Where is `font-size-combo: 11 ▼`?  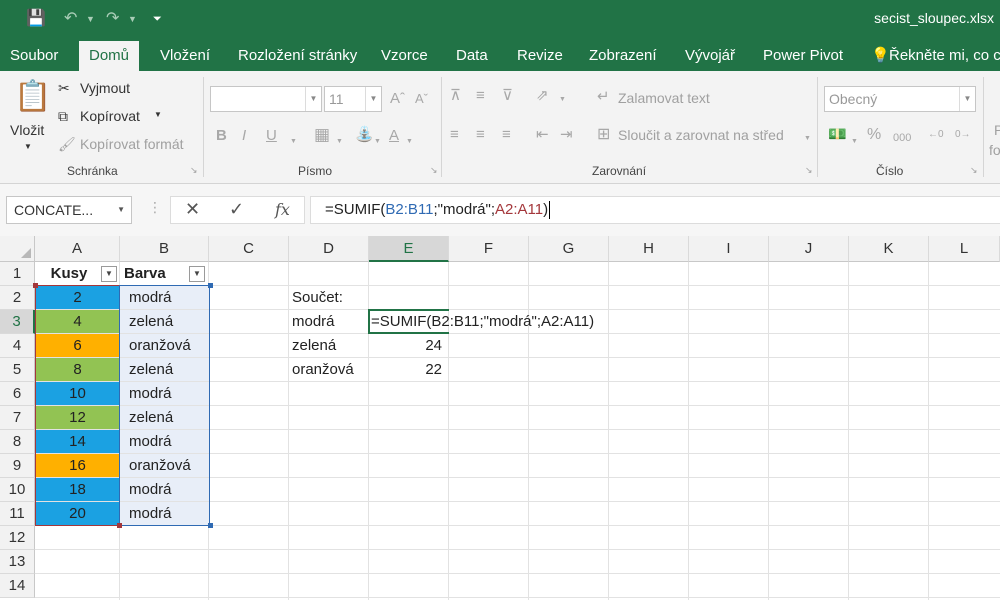 font-size-combo: 11 ▼ is located at coordinates (353, 99).